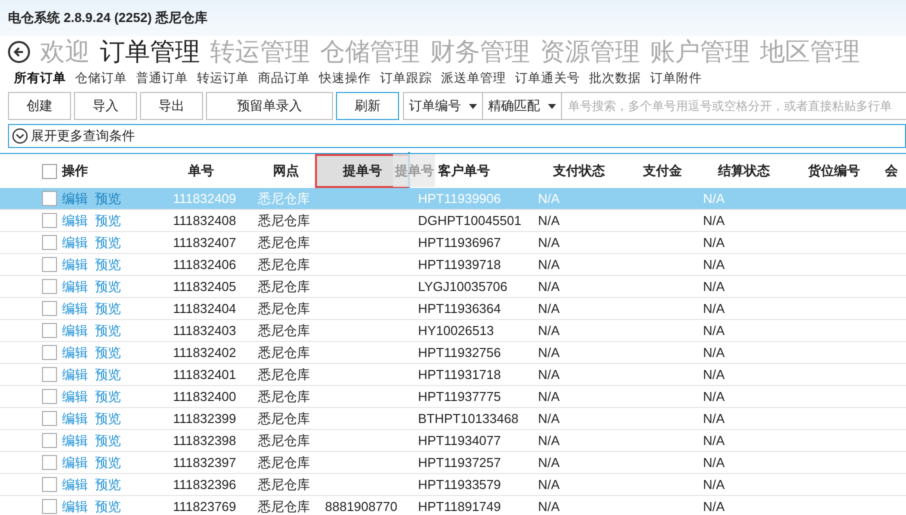 The height and width of the screenshot is (515, 906). I want to click on table-row: 编辑 预览 111832407 悉尼仓库 HPT11936967 N/A N/A, so click(453, 243).